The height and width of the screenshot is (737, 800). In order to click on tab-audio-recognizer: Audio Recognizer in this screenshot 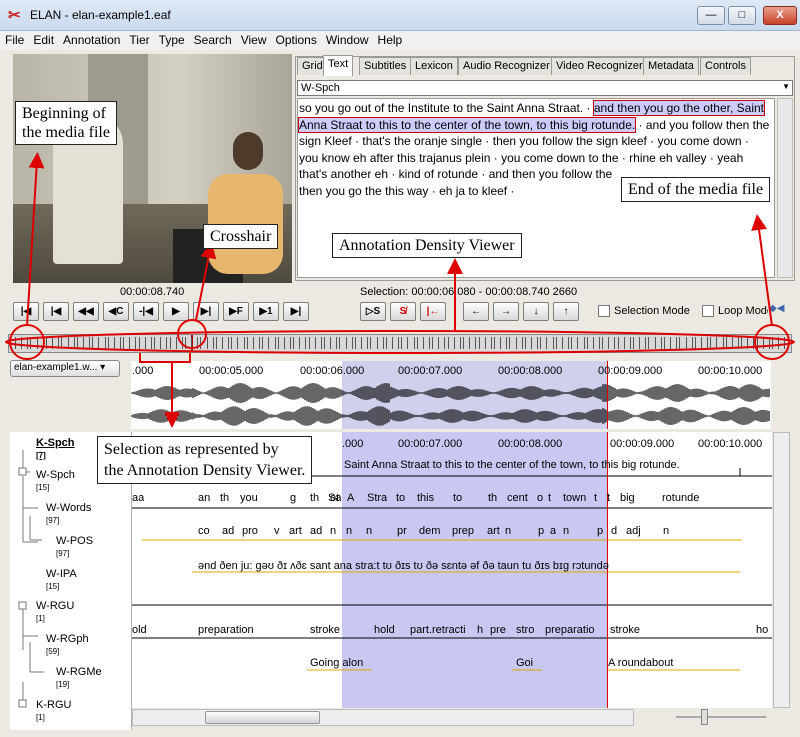, I will do `click(506, 66)`.